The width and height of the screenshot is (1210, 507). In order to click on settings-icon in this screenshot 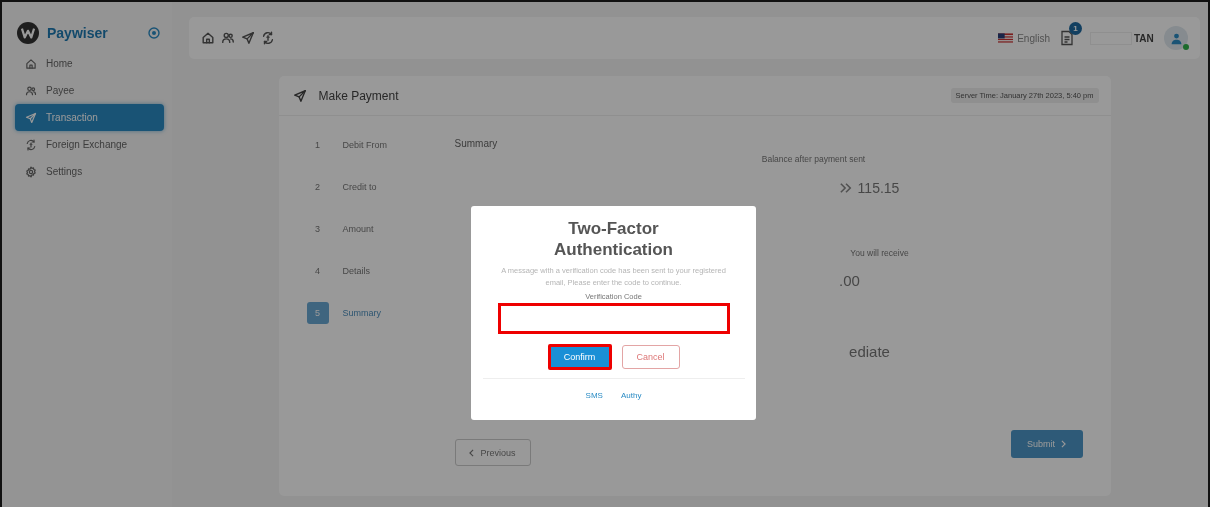, I will do `click(31, 171)`.